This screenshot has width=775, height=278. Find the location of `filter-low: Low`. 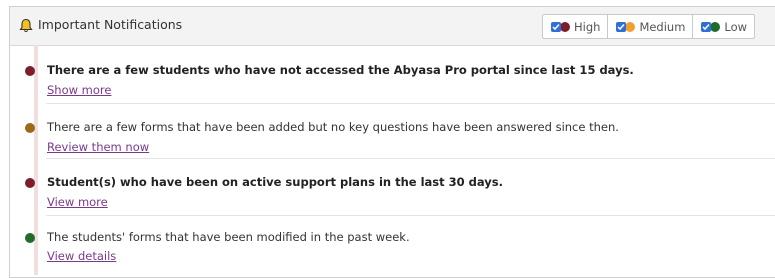

filter-low: Low is located at coordinates (723, 26).